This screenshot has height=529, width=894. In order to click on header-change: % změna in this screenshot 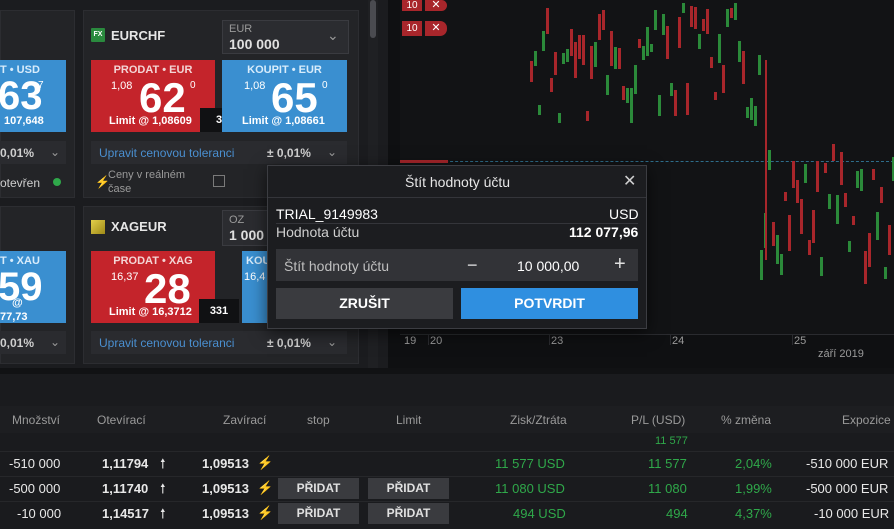, I will do `click(746, 420)`.